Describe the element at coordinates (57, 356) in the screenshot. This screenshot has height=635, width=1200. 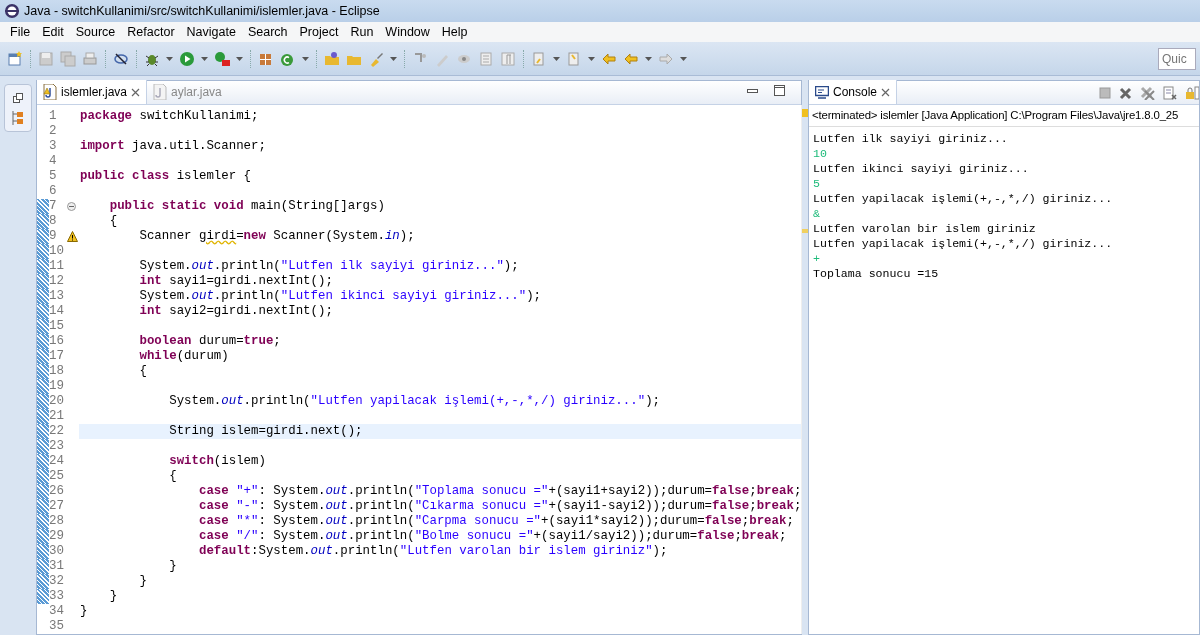
I see `line-number: 17` at that location.